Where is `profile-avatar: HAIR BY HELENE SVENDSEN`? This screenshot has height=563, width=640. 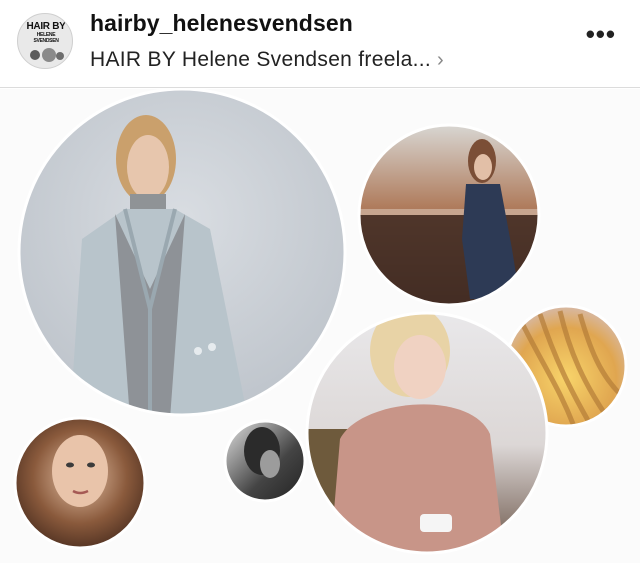 profile-avatar: HAIR BY HELENE SVENDSEN is located at coordinates (45, 41).